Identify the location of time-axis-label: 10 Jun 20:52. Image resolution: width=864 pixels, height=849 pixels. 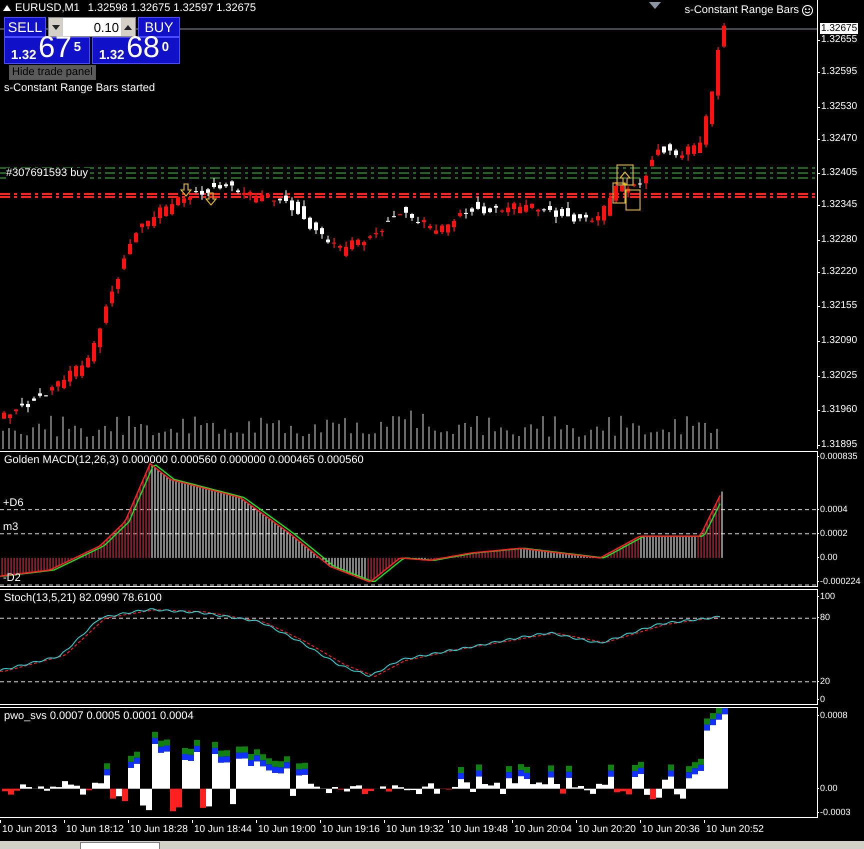
(735, 827).